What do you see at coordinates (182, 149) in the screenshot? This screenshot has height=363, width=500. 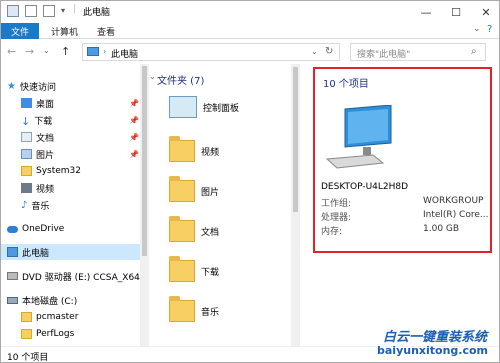 I see `videos-folder-icon` at bounding box center [182, 149].